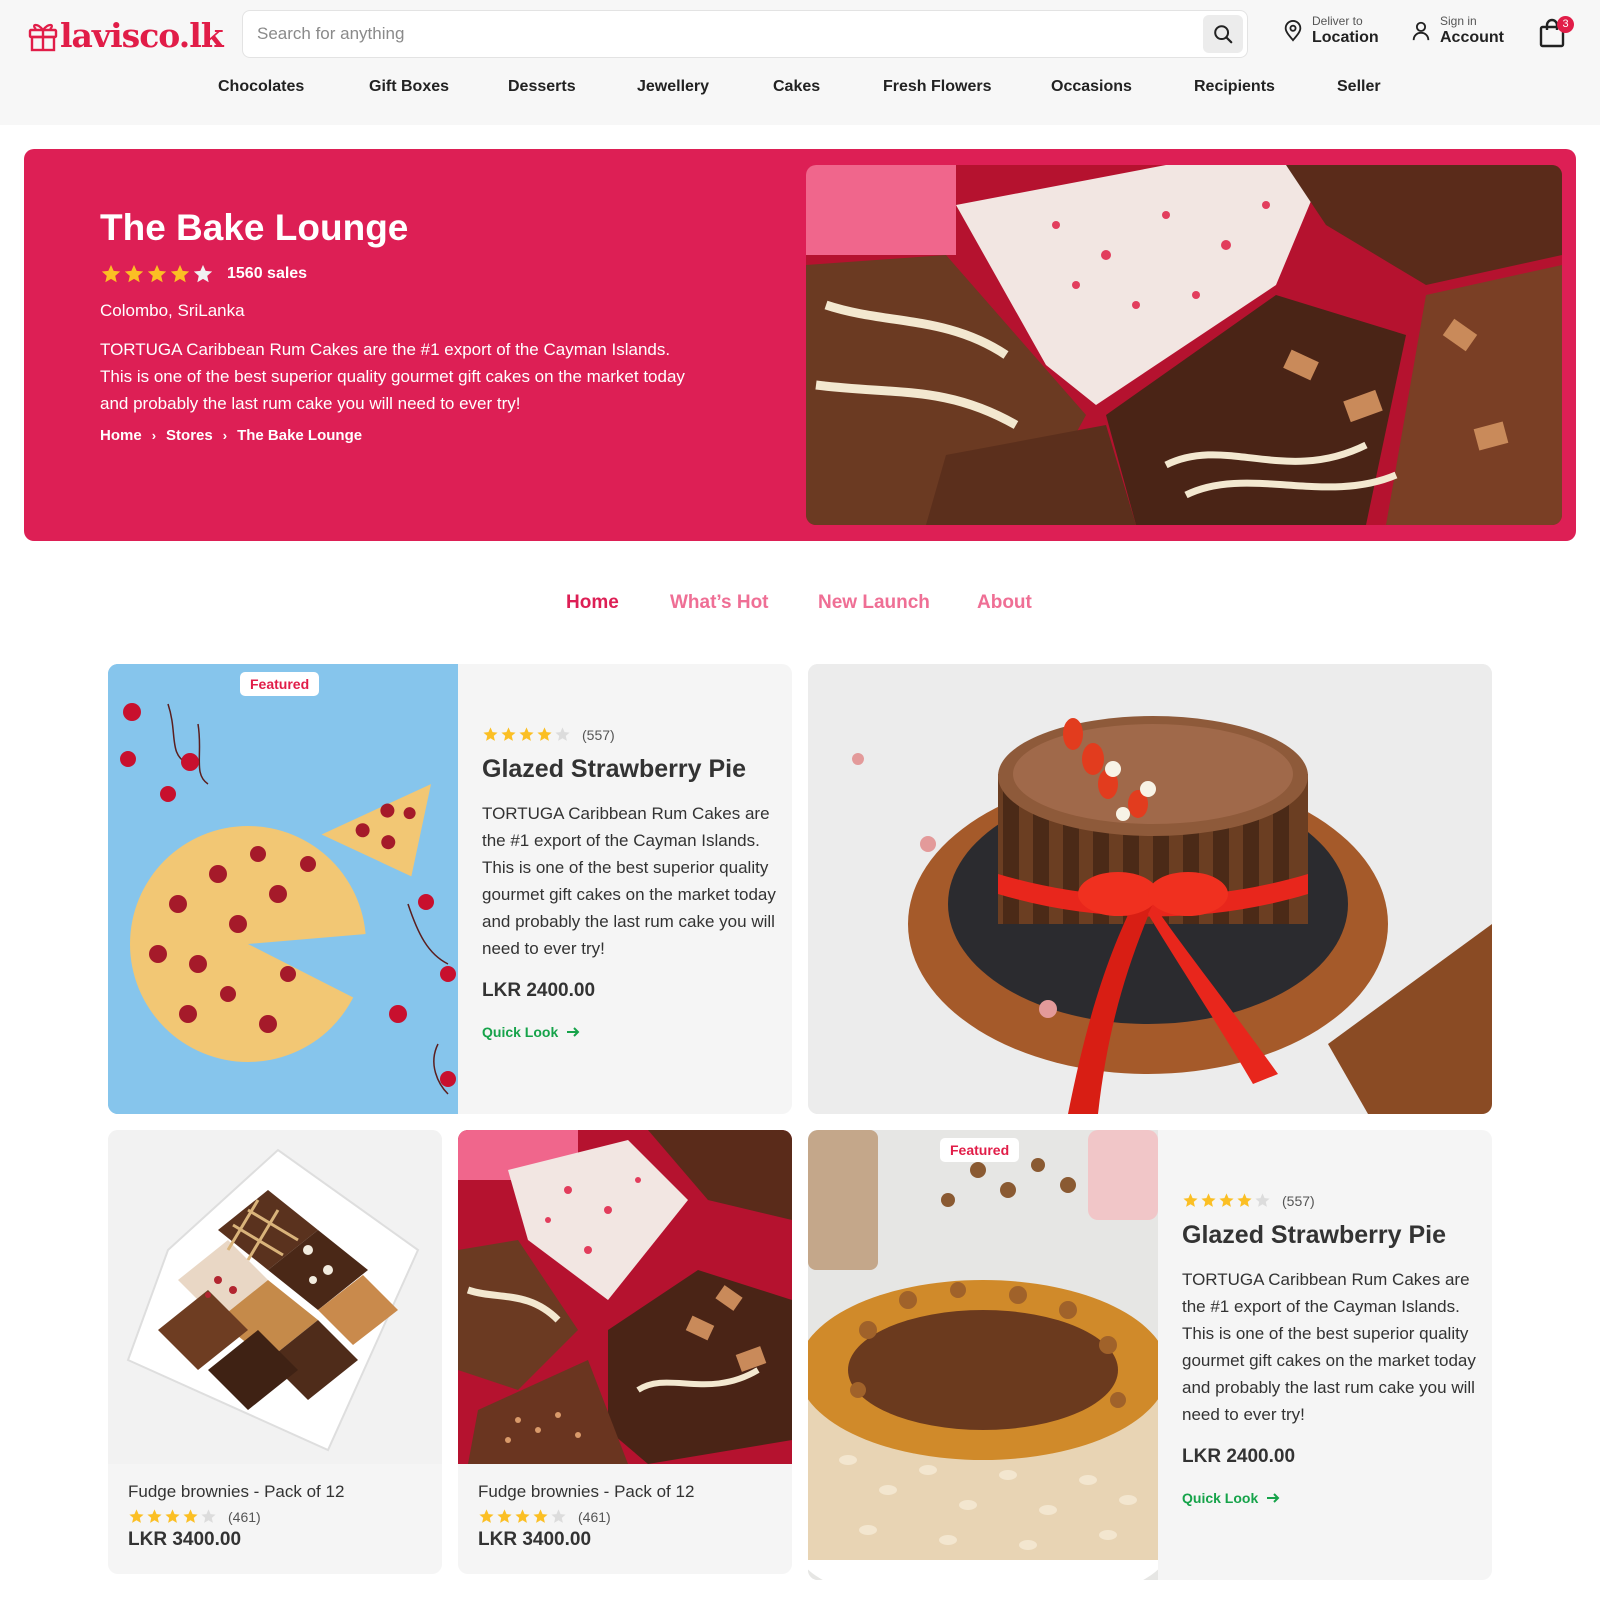  I want to click on nav-item-seller: Seller, so click(1359, 87).